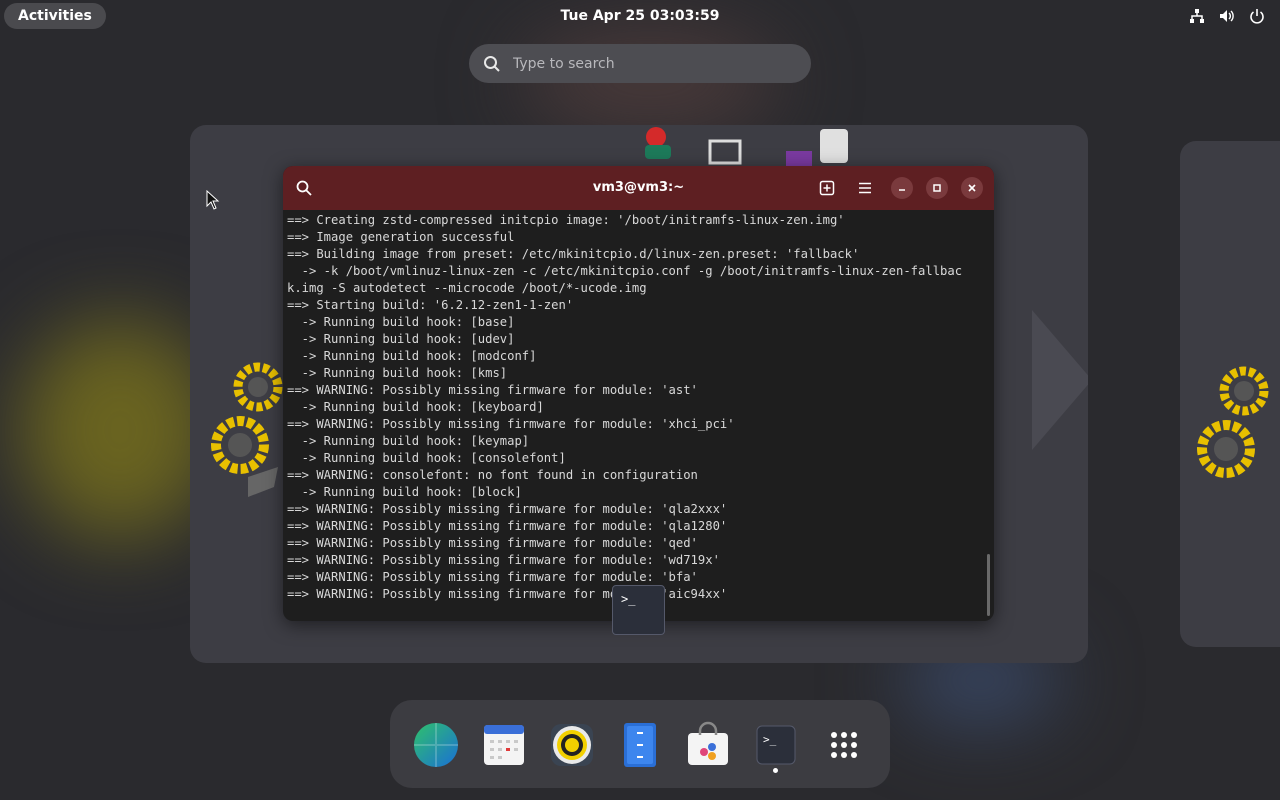  I want to click on music-player-launcher, so click(572, 745).